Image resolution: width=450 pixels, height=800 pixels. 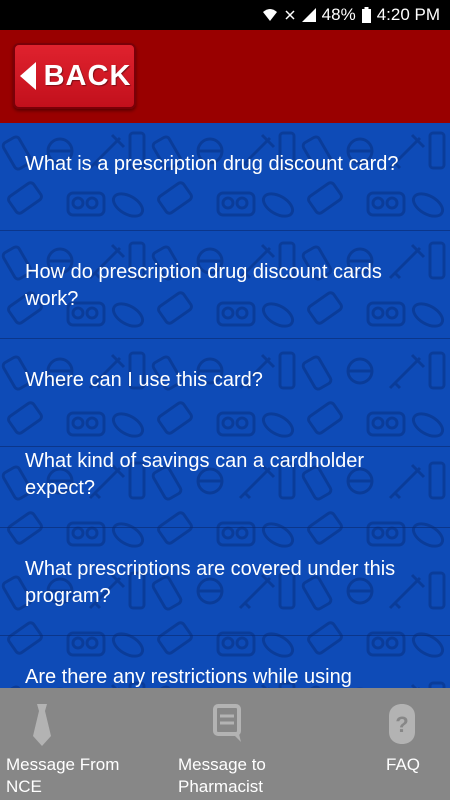 I want to click on message-from-nce-button: Message From NCE, so click(x=75, y=744).